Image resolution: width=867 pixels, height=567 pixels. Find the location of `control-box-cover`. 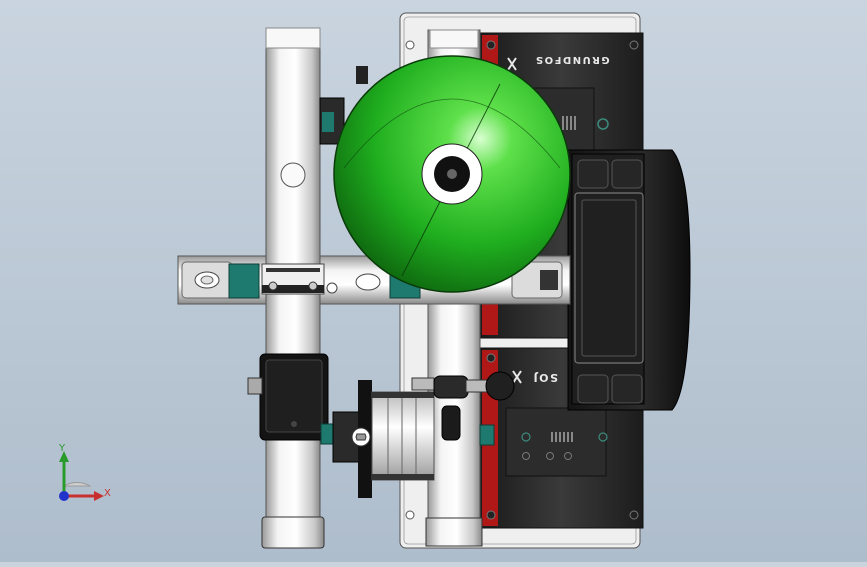

control-box-cover is located at coordinates (609, 278).